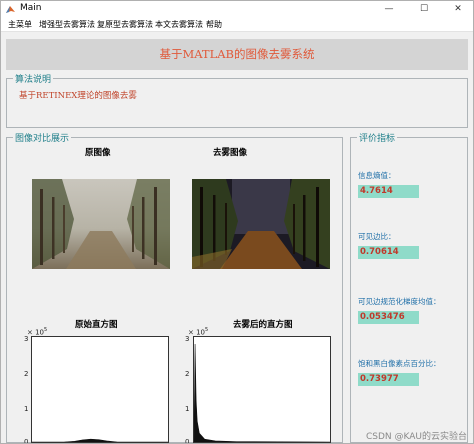 The image size is (474, 444). I want to click on metrics-panel-title: 评价指标, so click(377, 137).